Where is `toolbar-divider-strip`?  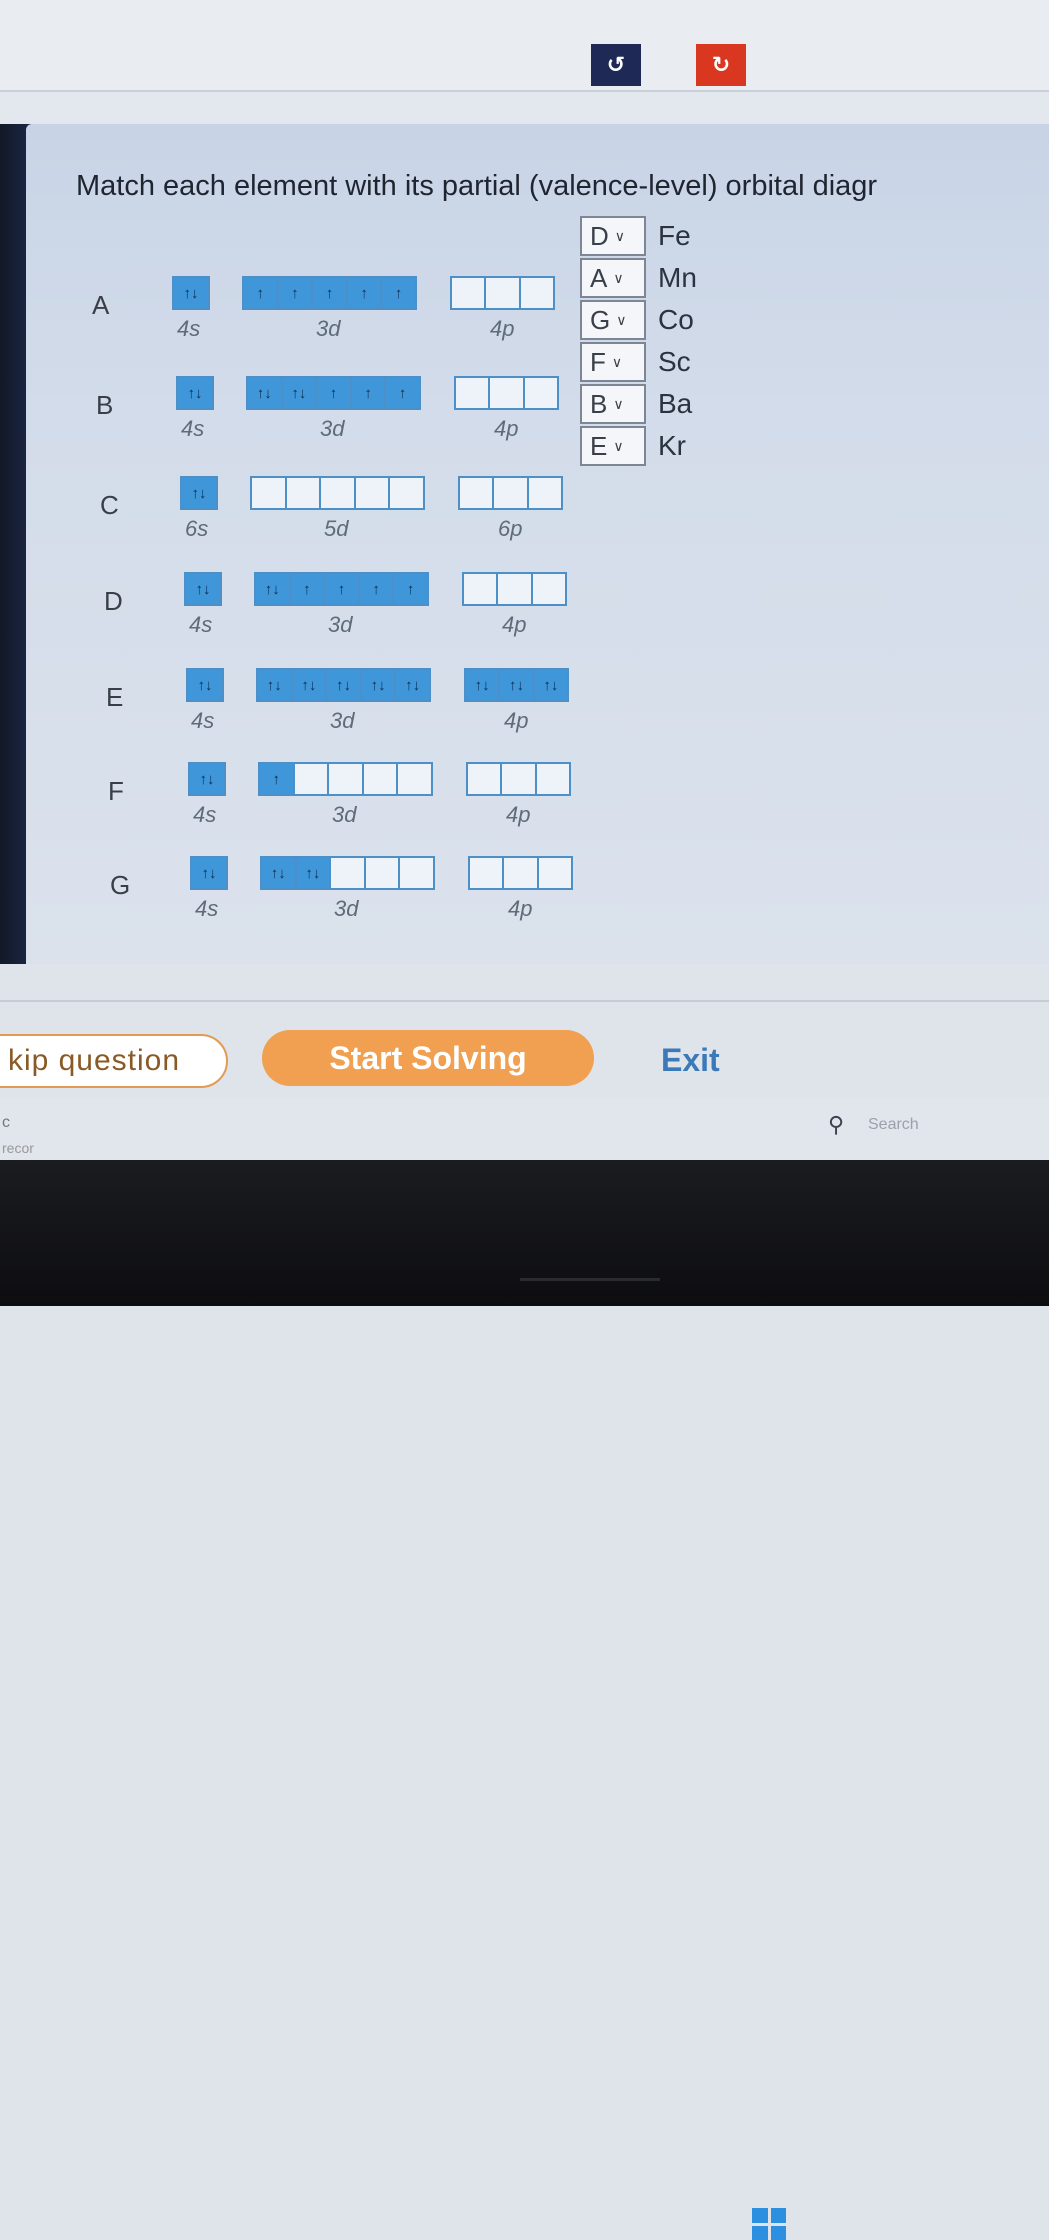
toolbar-divider-strip is located at coordinates (524, 108).